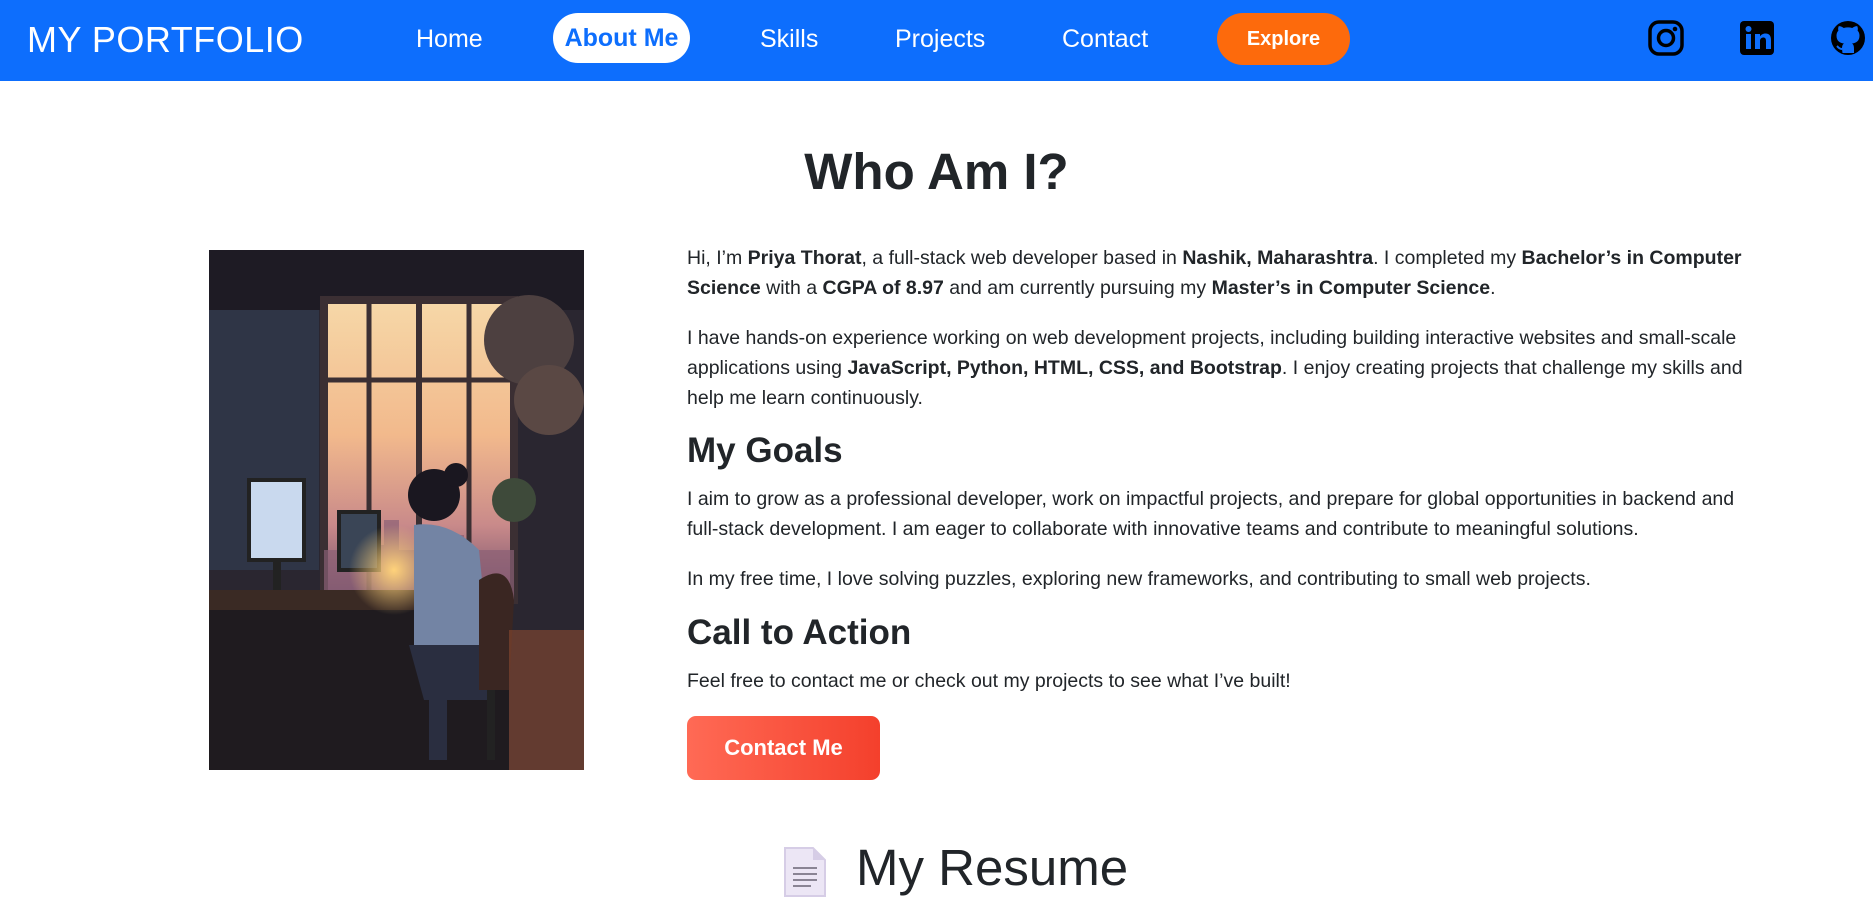 Image resolution: width=1873 pixels, height=897 pixels. What do you see at coordinates (936, 171) in the screenshot?
I see `page-title: Who Am I?` at bounding box center [936, 171].